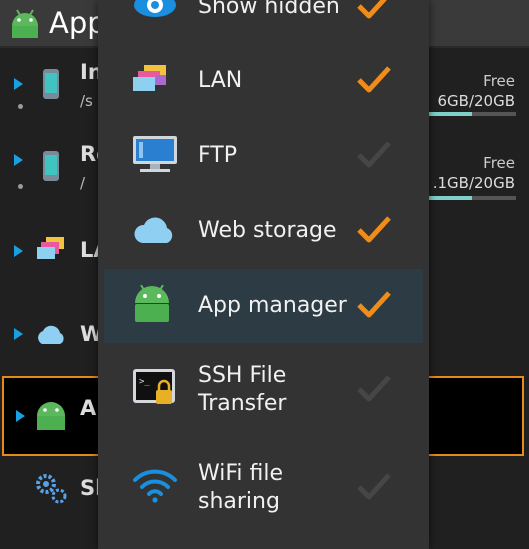 The width and height of the screenshot is (529, 549). What do you see at coordinates (272, 305) in the screenshot?
I see `menu-item-label: App manager` at bounding box center [272, 305].